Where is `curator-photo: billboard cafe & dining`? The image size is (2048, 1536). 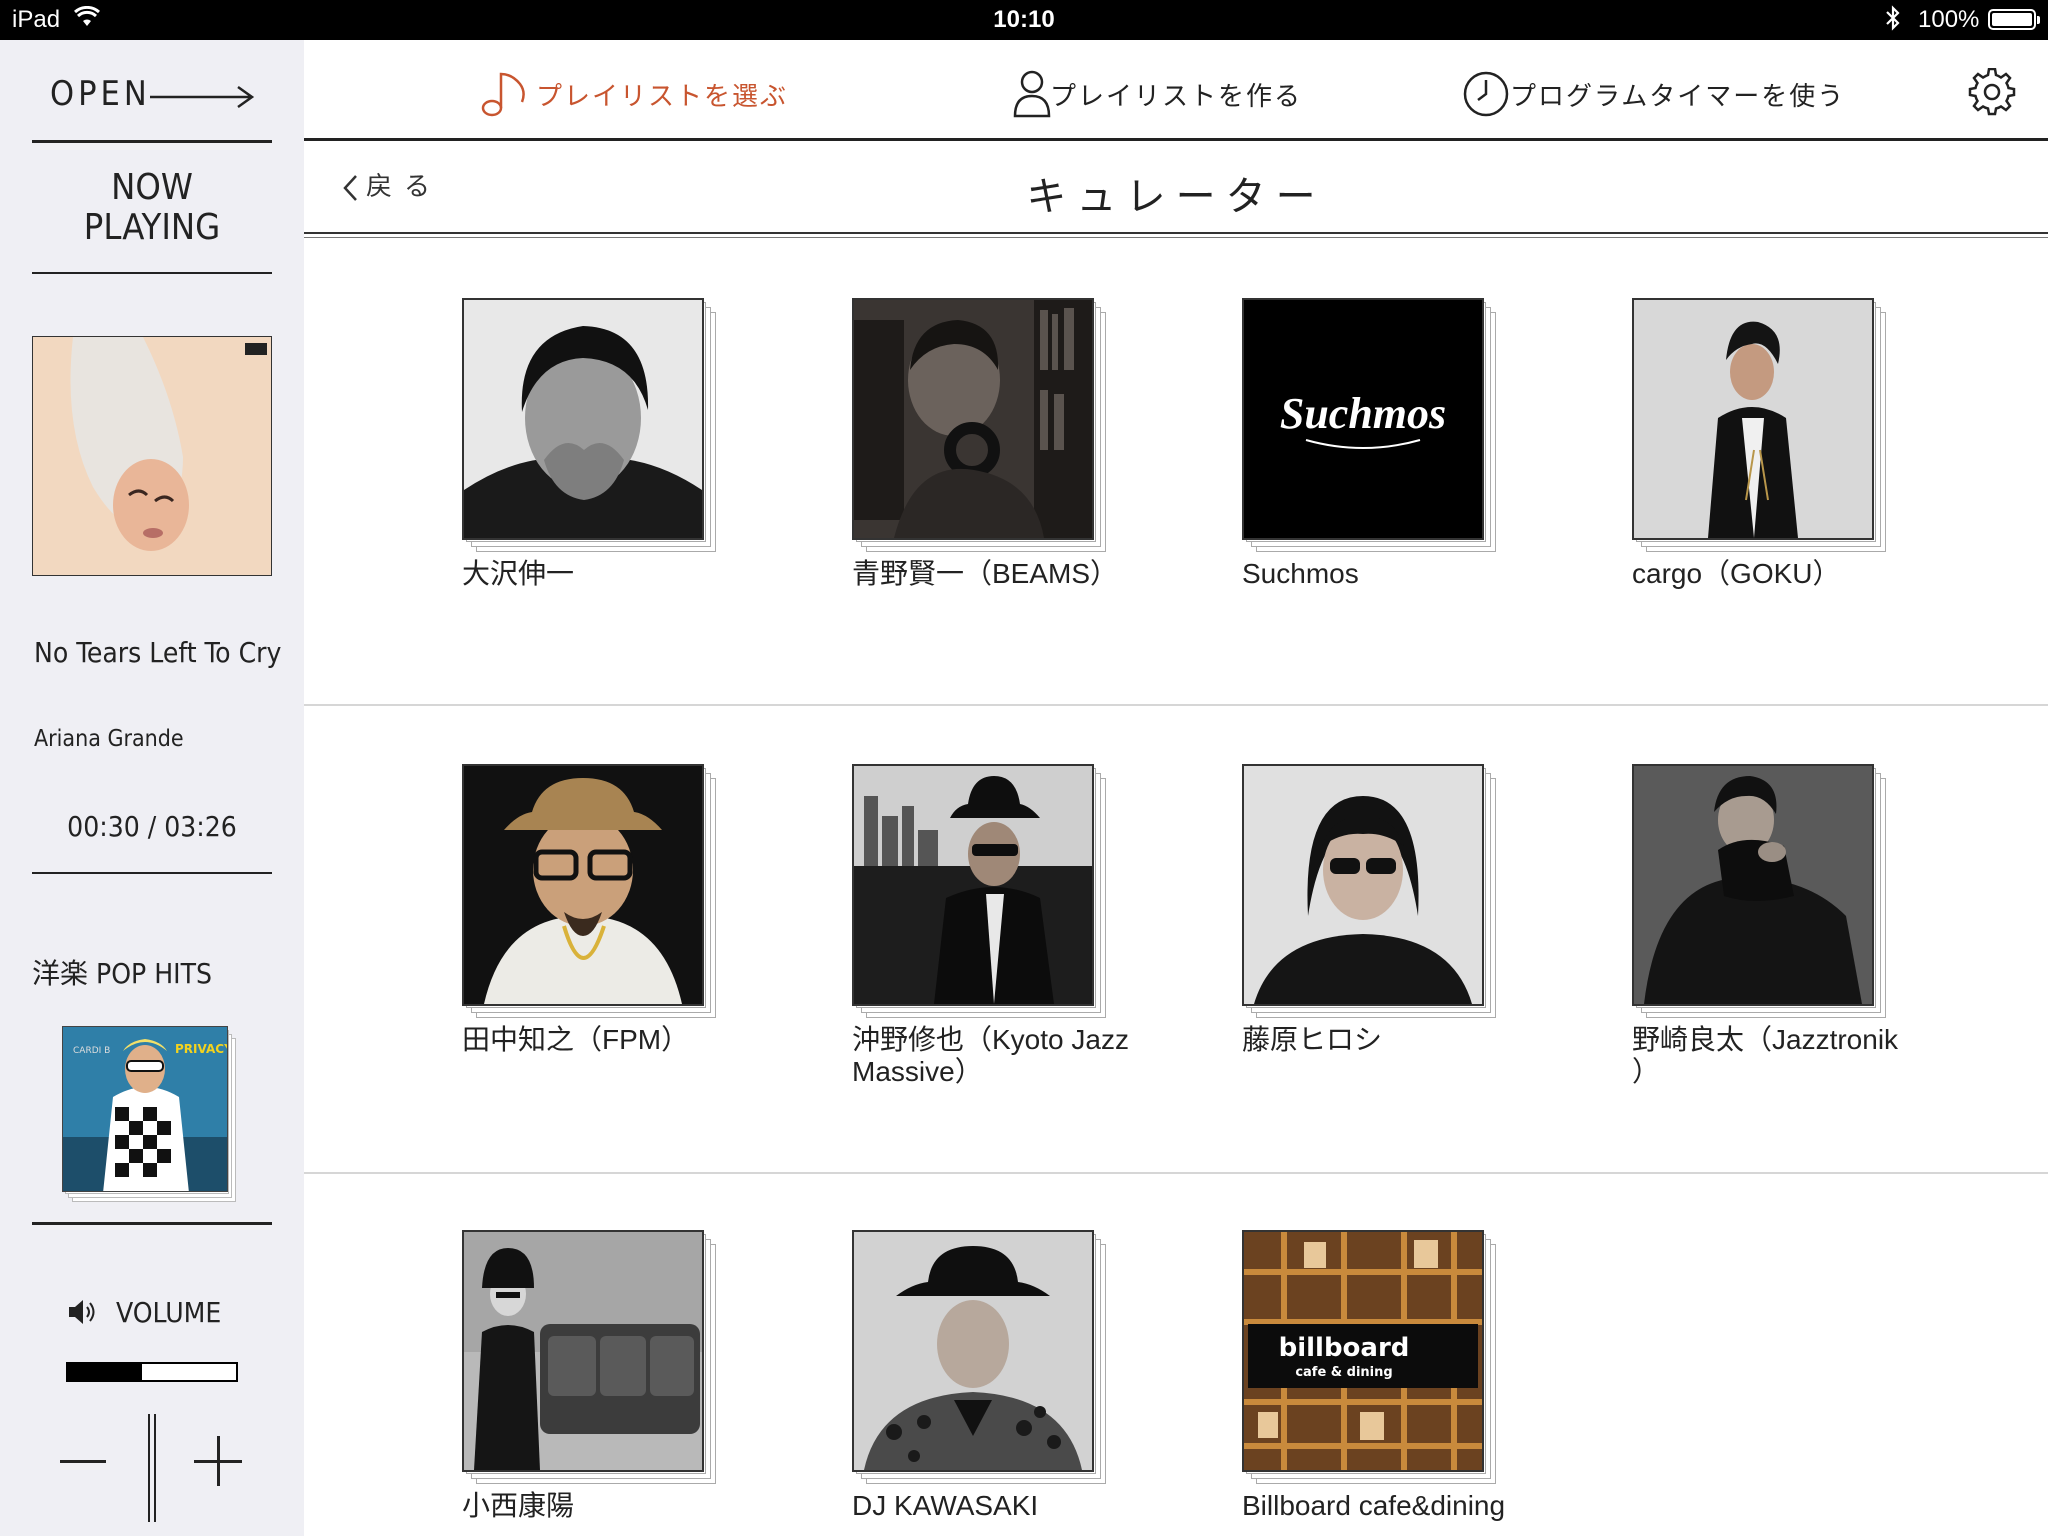
curator-photo: billboard cafe & dining is located at coordinates (1363, 1351).